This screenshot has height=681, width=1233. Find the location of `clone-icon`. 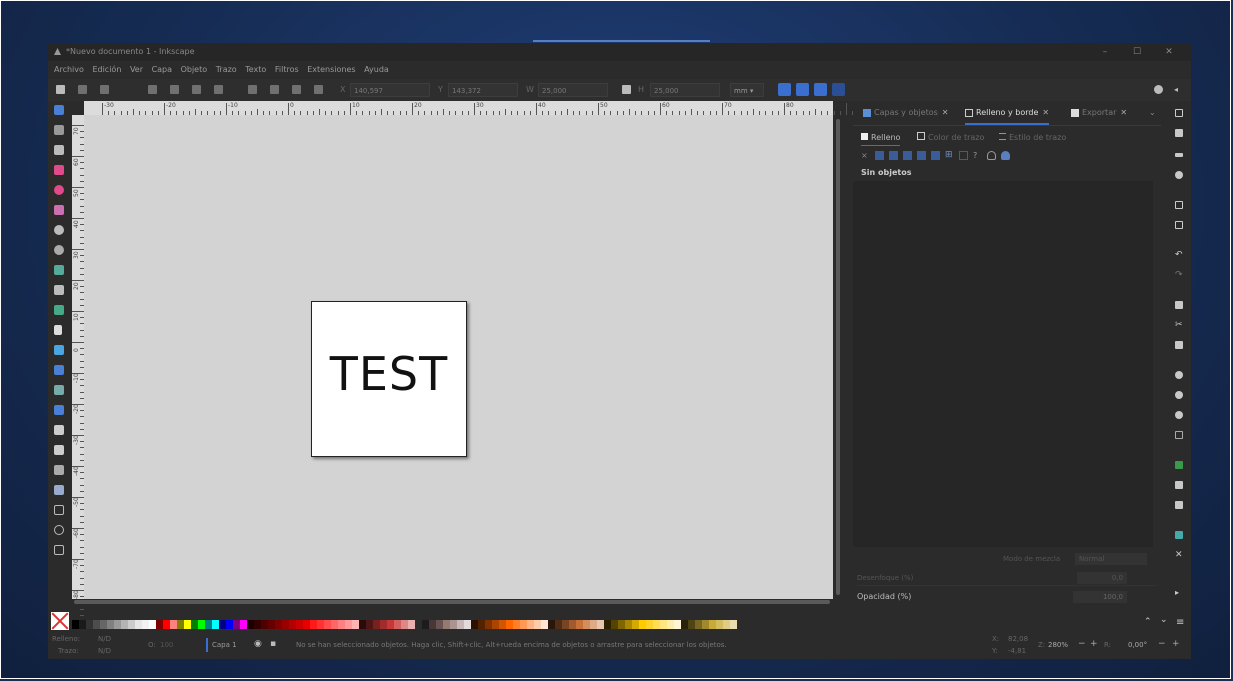

clone-icon is located at coordinates (1179, 485).